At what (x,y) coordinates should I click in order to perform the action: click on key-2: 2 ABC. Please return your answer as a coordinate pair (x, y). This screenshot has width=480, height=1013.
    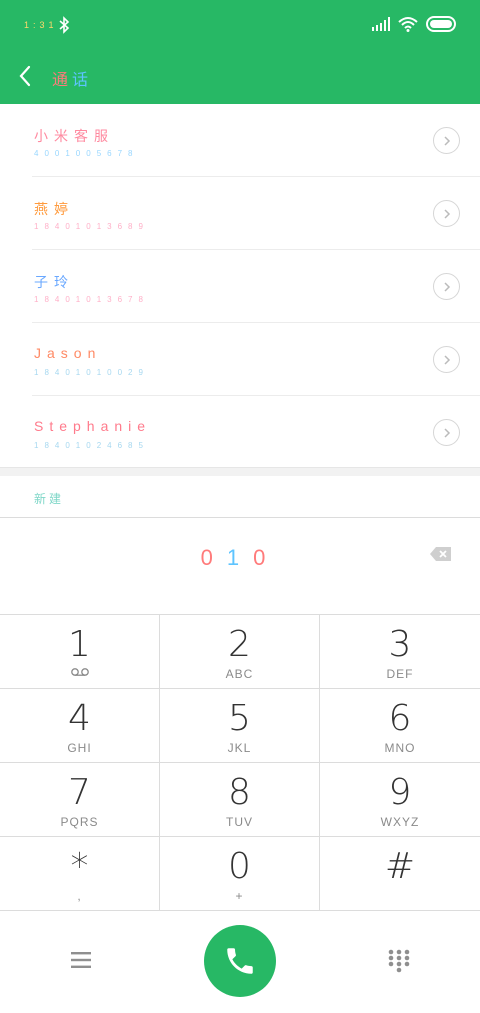
    Looking at the image, I should click on (240, 652).